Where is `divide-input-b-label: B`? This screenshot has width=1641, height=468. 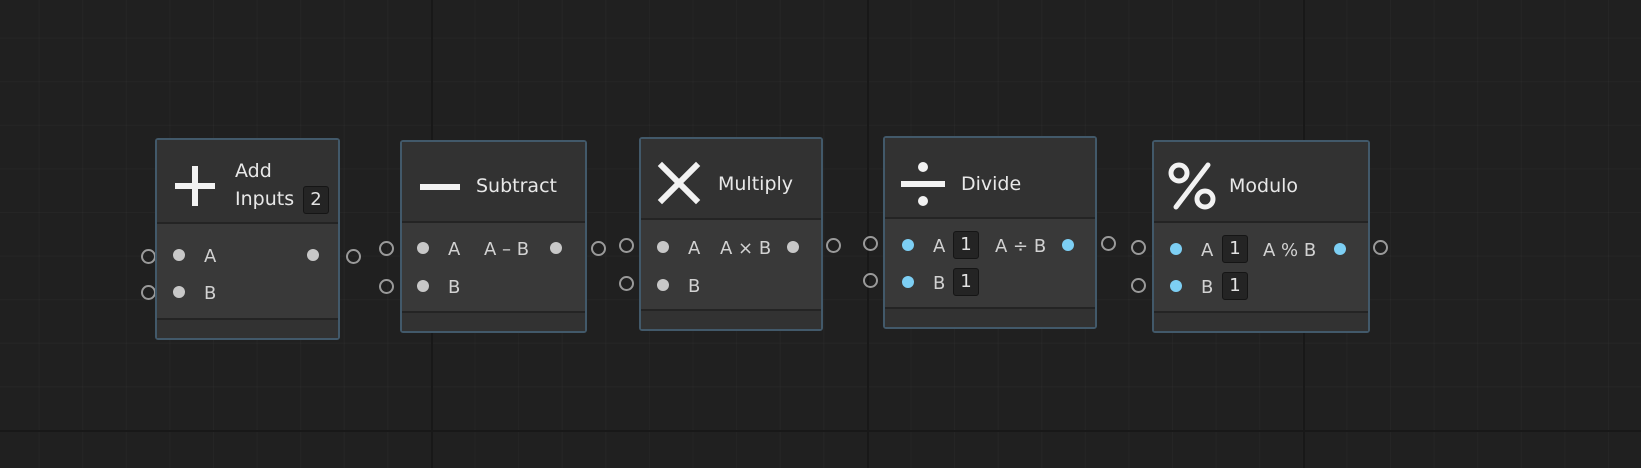
divide-input-b-label: B is located at coordinates (939, 283).